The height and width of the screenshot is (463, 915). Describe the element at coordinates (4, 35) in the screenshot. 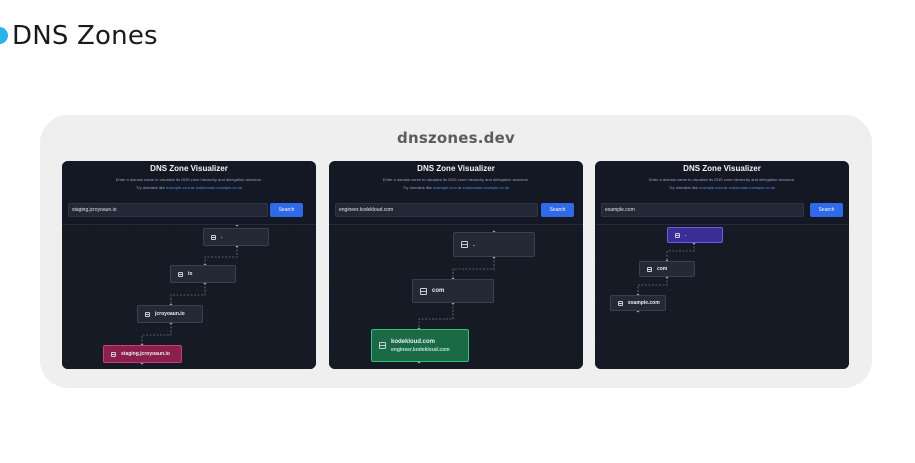

I see `logo-icon` at that location.